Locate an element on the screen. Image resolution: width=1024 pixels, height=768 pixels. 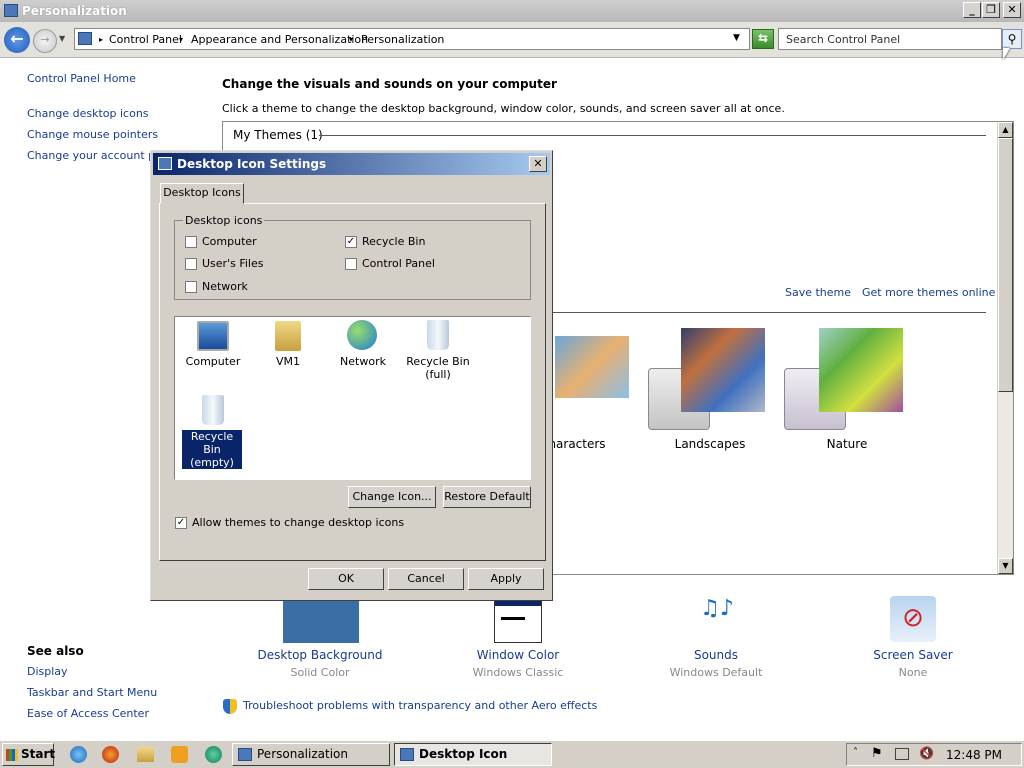
change-desktop-icons-link: Change desktop icons is located at coordinates (88, 113).